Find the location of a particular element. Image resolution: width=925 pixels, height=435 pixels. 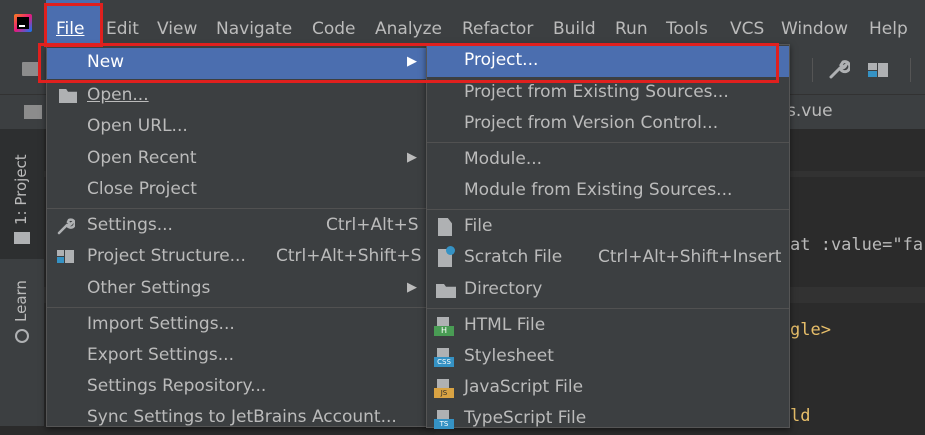

menu-item-other-settings: Other Settings ▶ is located at coordinates (237, 289).